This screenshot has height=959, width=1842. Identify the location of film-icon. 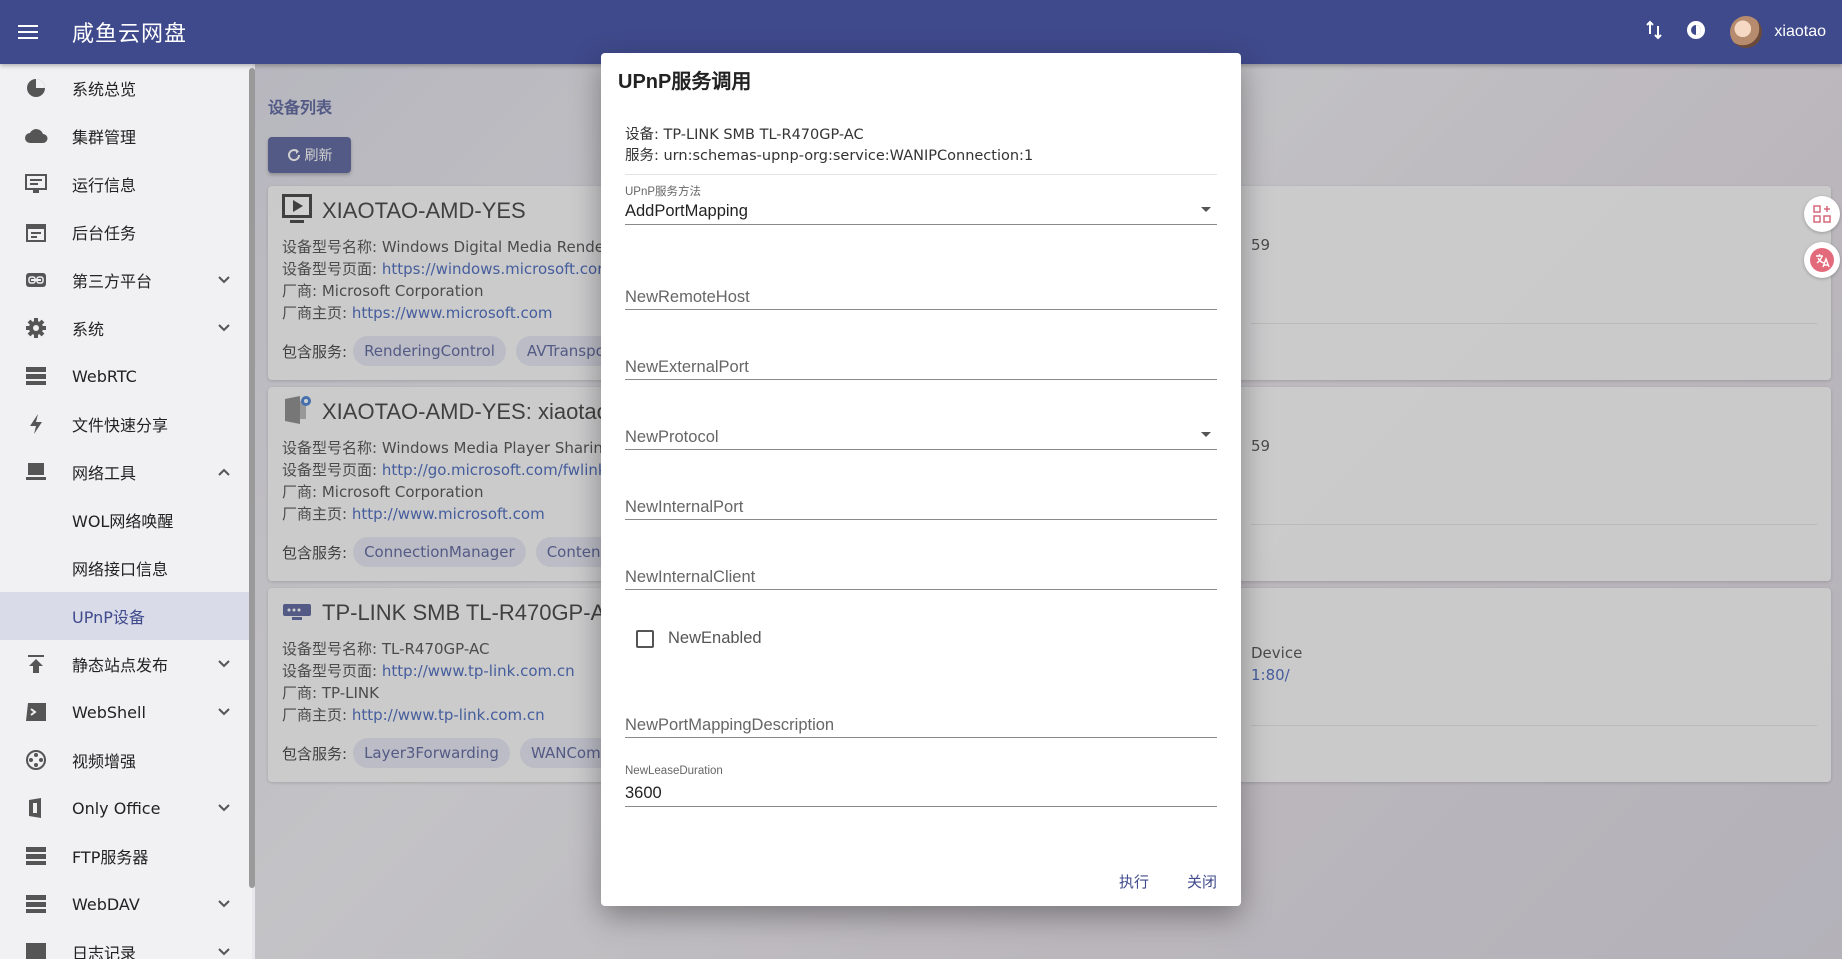
(36, 760).